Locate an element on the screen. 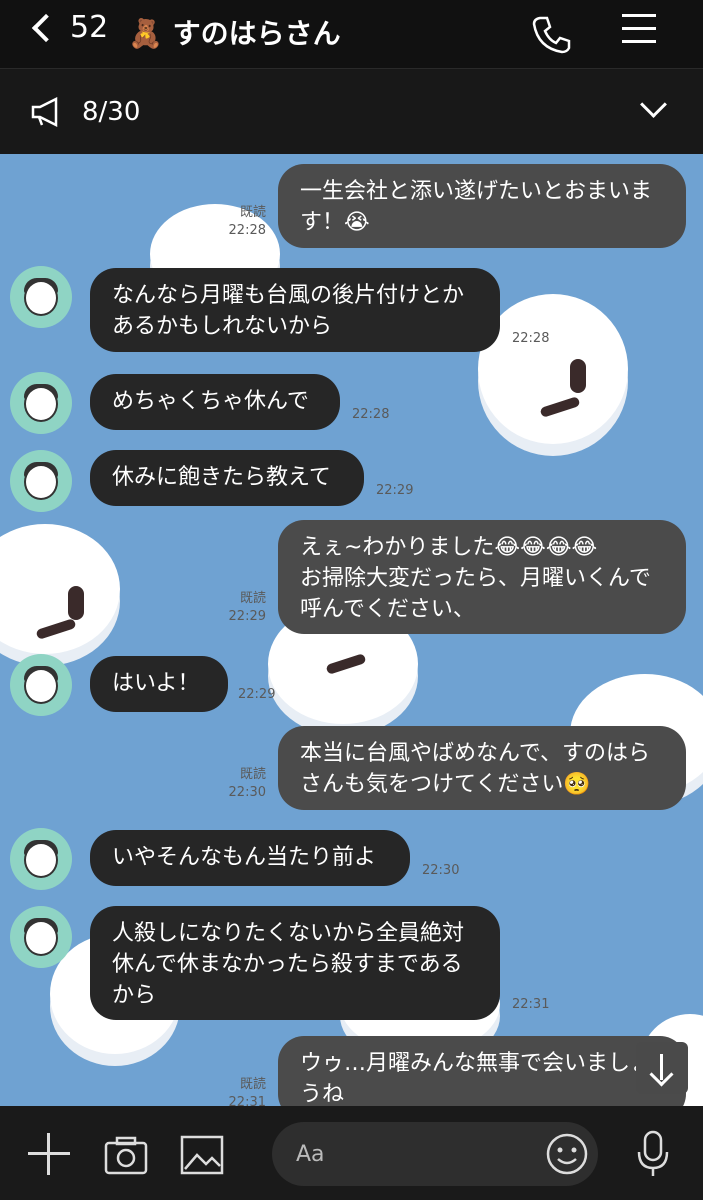 This screenshot has width=703, height=1200. unread-count: 52 is located at coordinates (89, 27).